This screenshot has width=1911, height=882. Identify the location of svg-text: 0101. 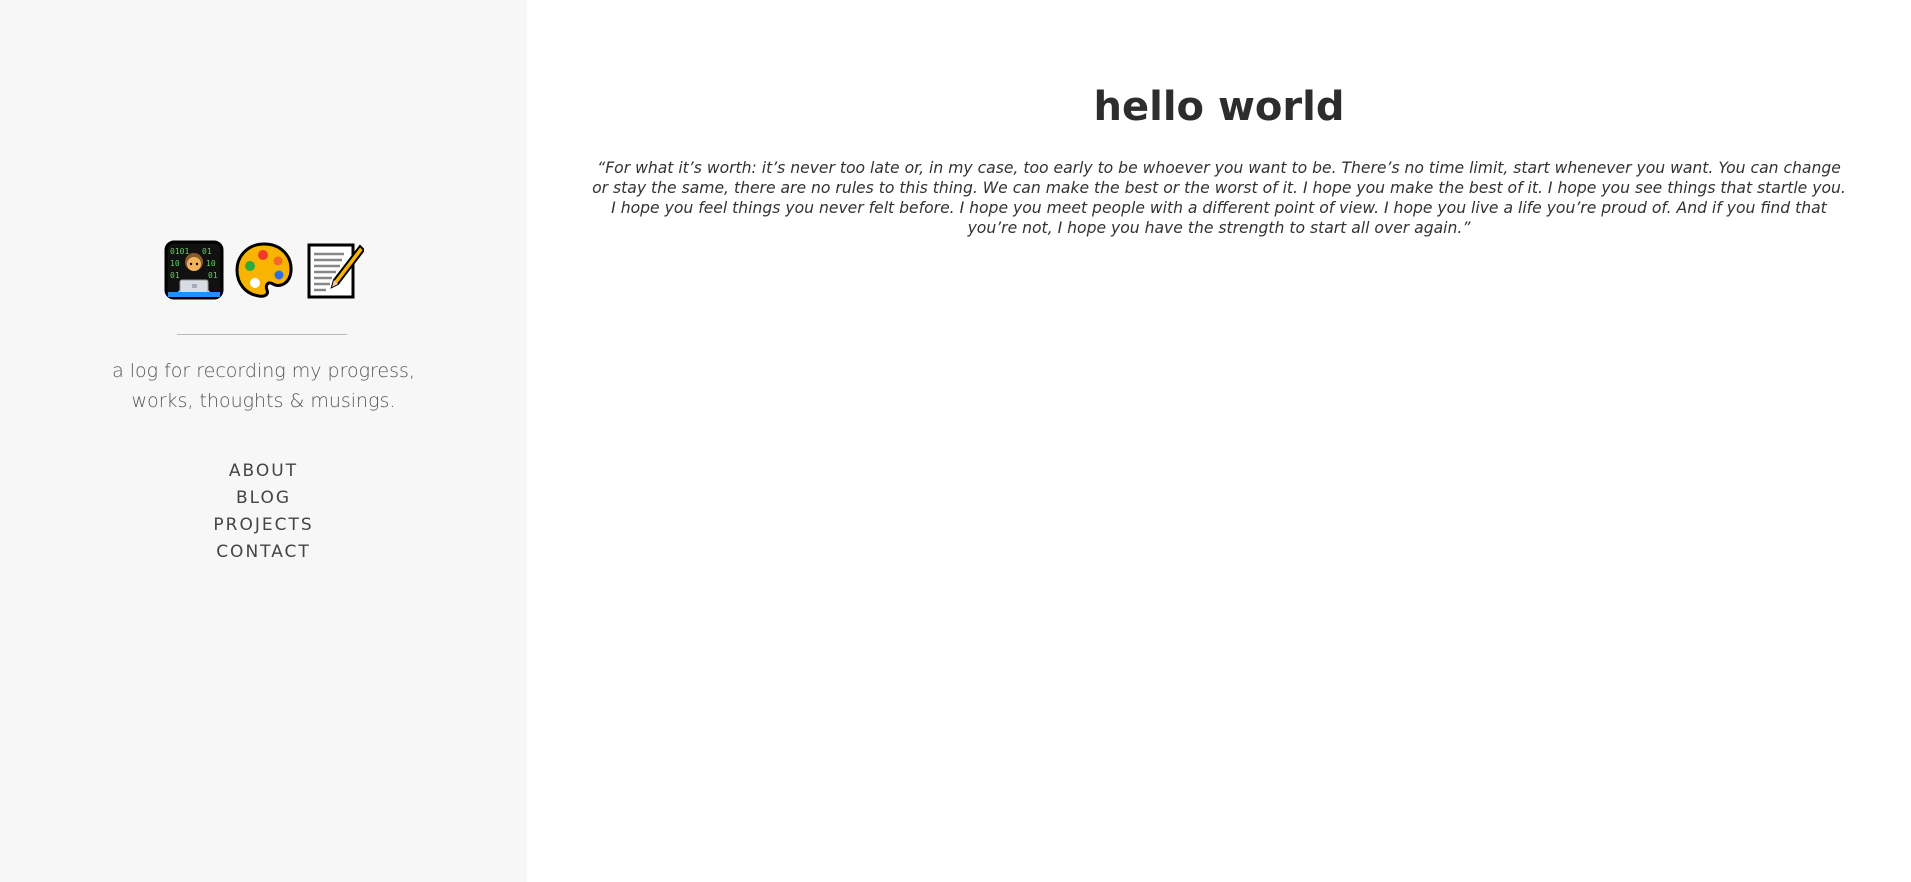
(179, 251).